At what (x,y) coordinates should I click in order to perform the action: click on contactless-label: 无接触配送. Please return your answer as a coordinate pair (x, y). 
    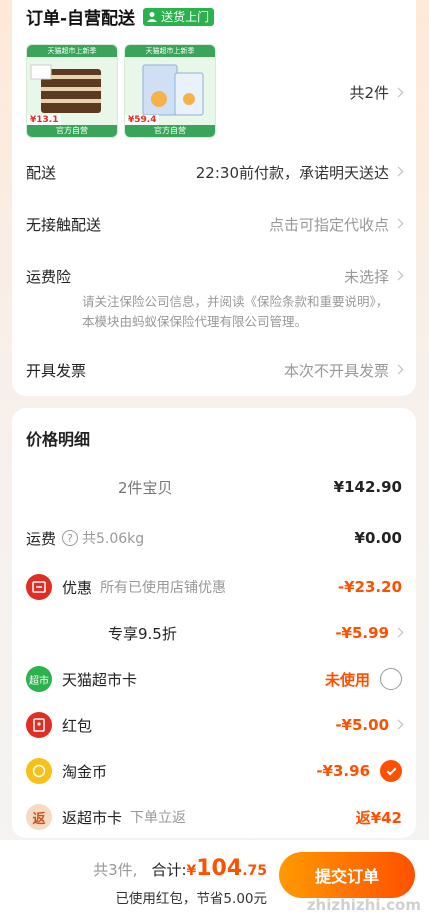
    Looking at the image, I should click on (64, 225).